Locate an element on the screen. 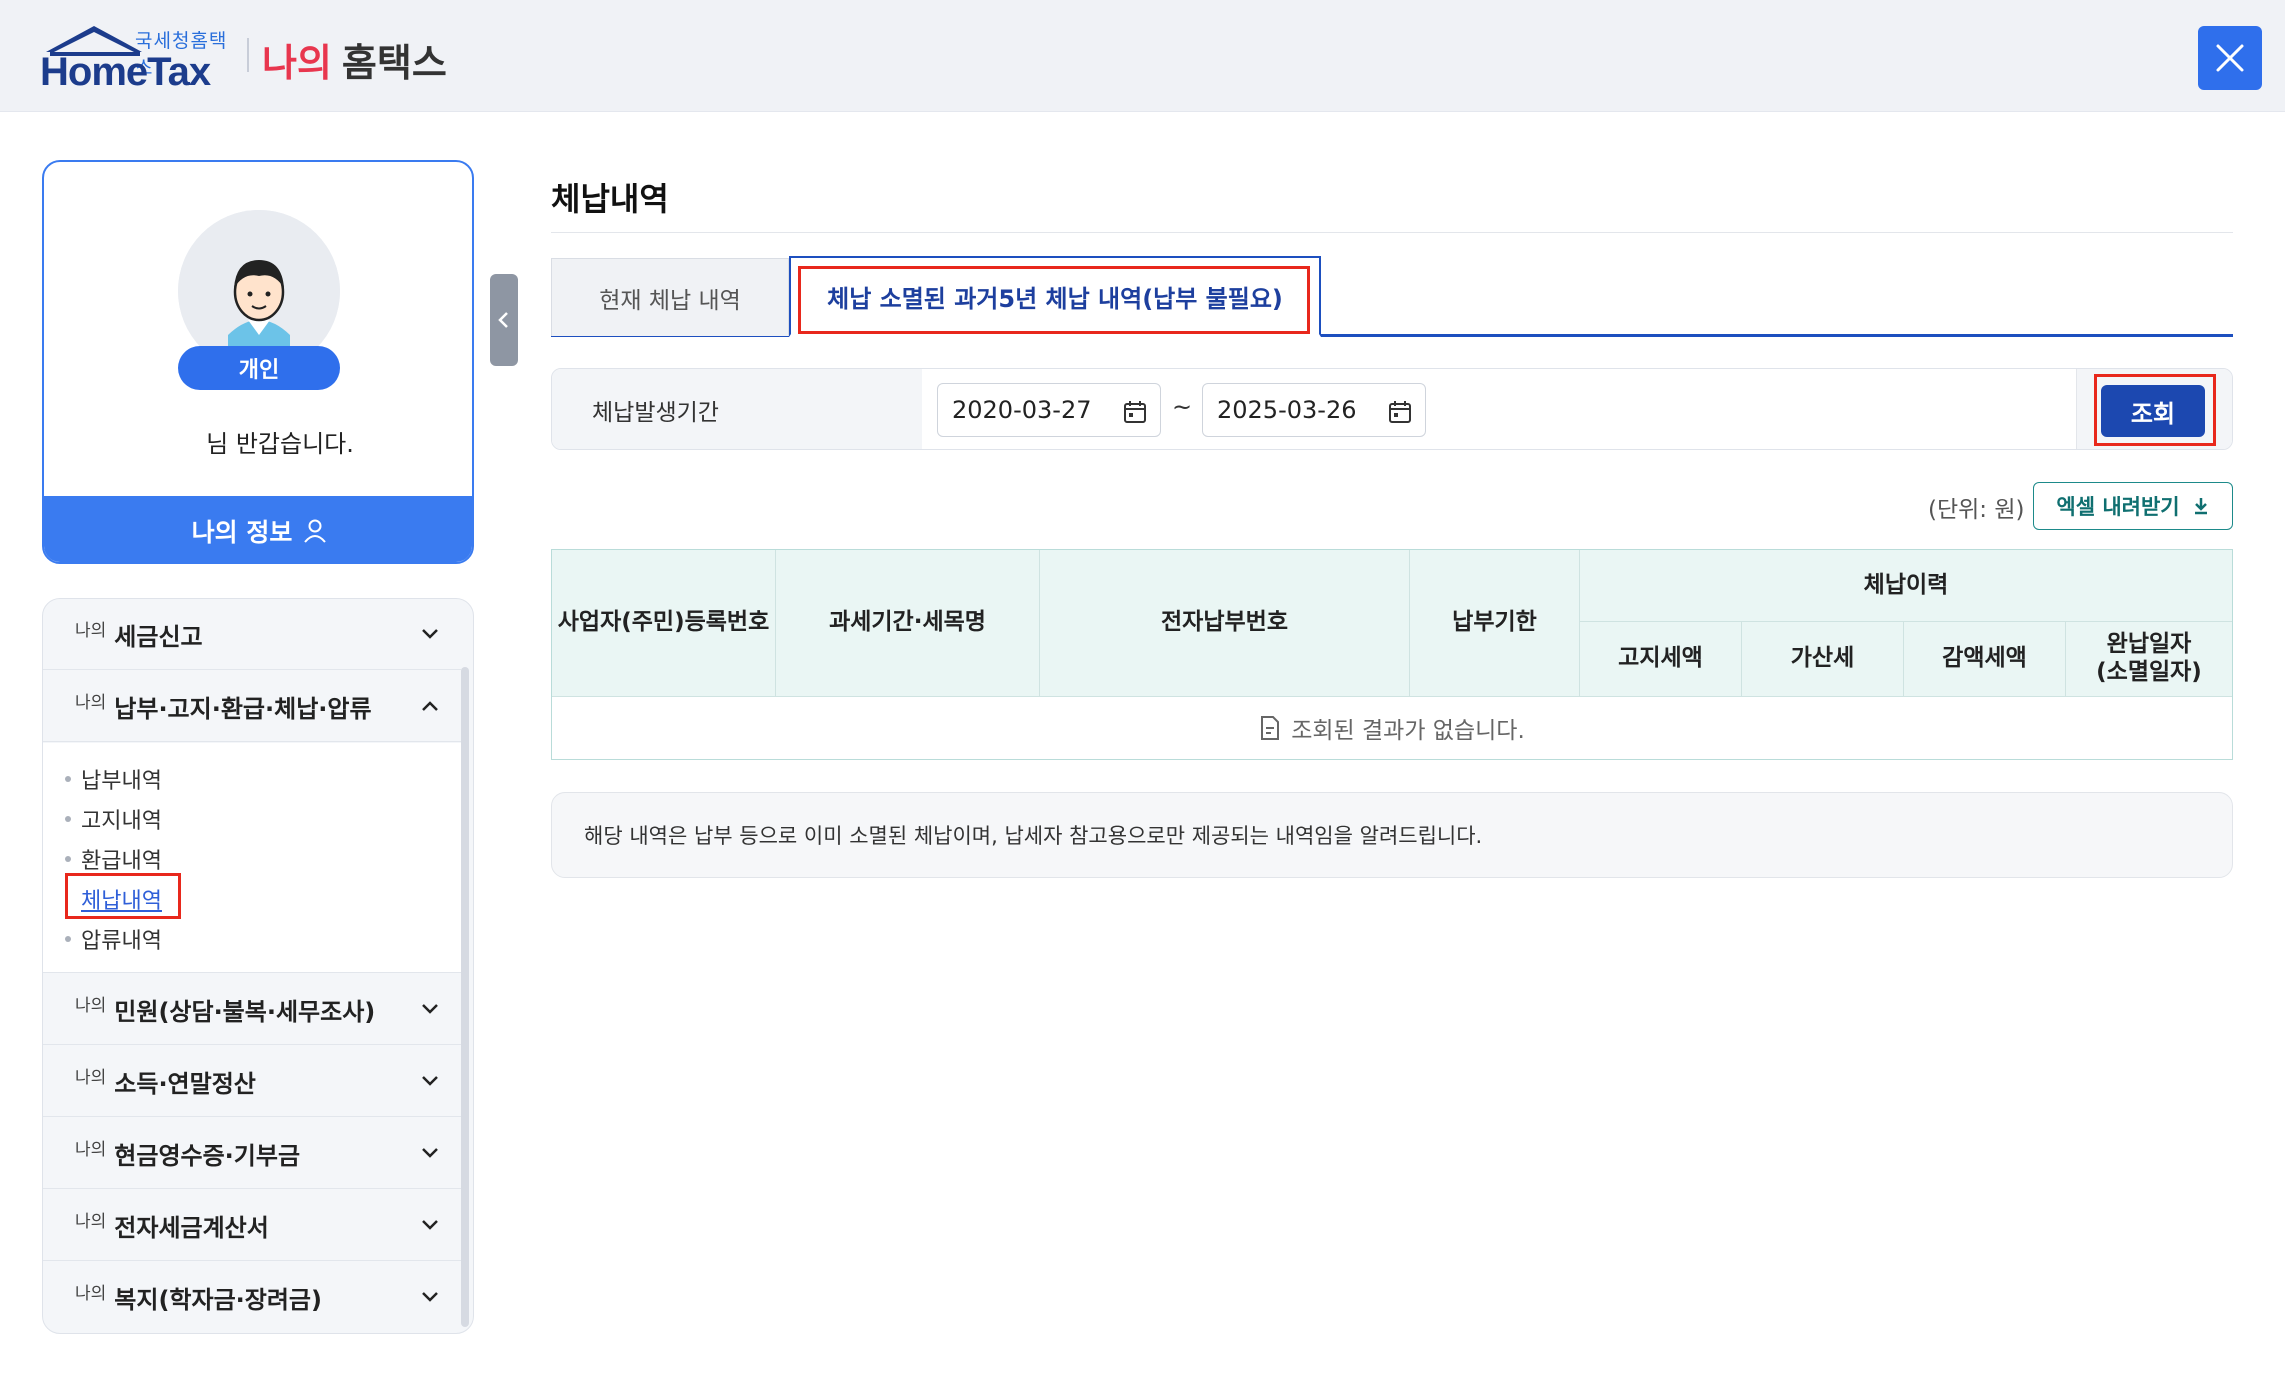 The height and width of the screenshot is (1377, 2285). close-icon is located at coordinates (2230, 58).